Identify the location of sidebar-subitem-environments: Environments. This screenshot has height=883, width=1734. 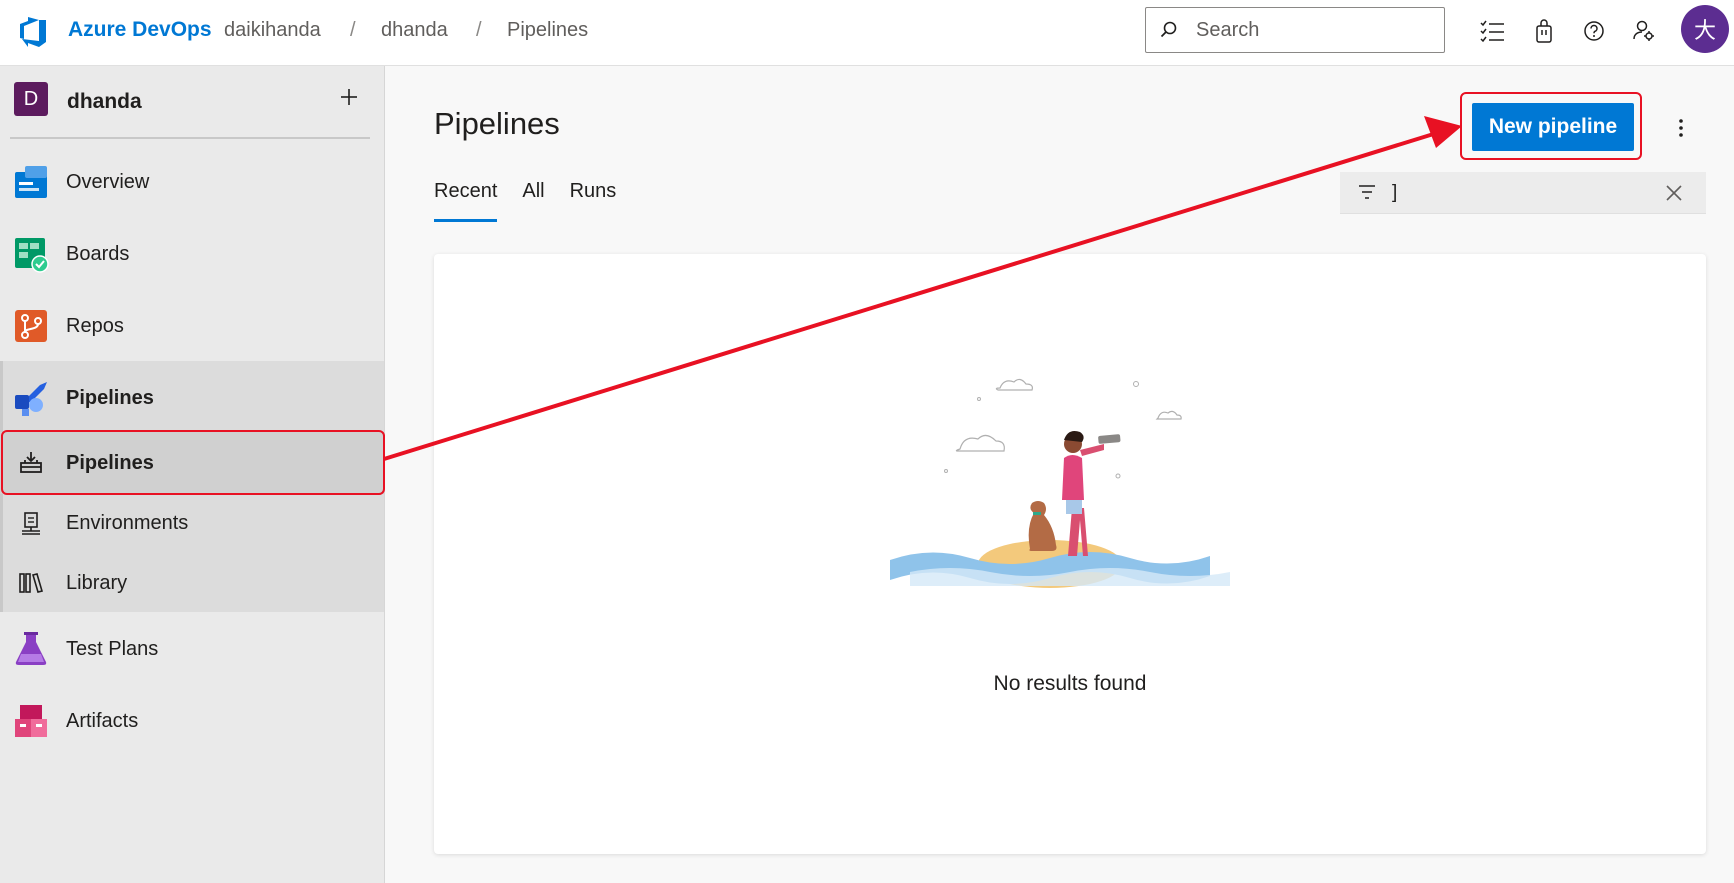
(192, 523).